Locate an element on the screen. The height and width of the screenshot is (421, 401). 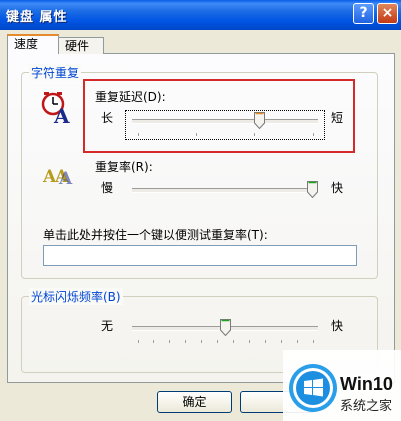
help-button: ? is located at coordinates (363, 13).